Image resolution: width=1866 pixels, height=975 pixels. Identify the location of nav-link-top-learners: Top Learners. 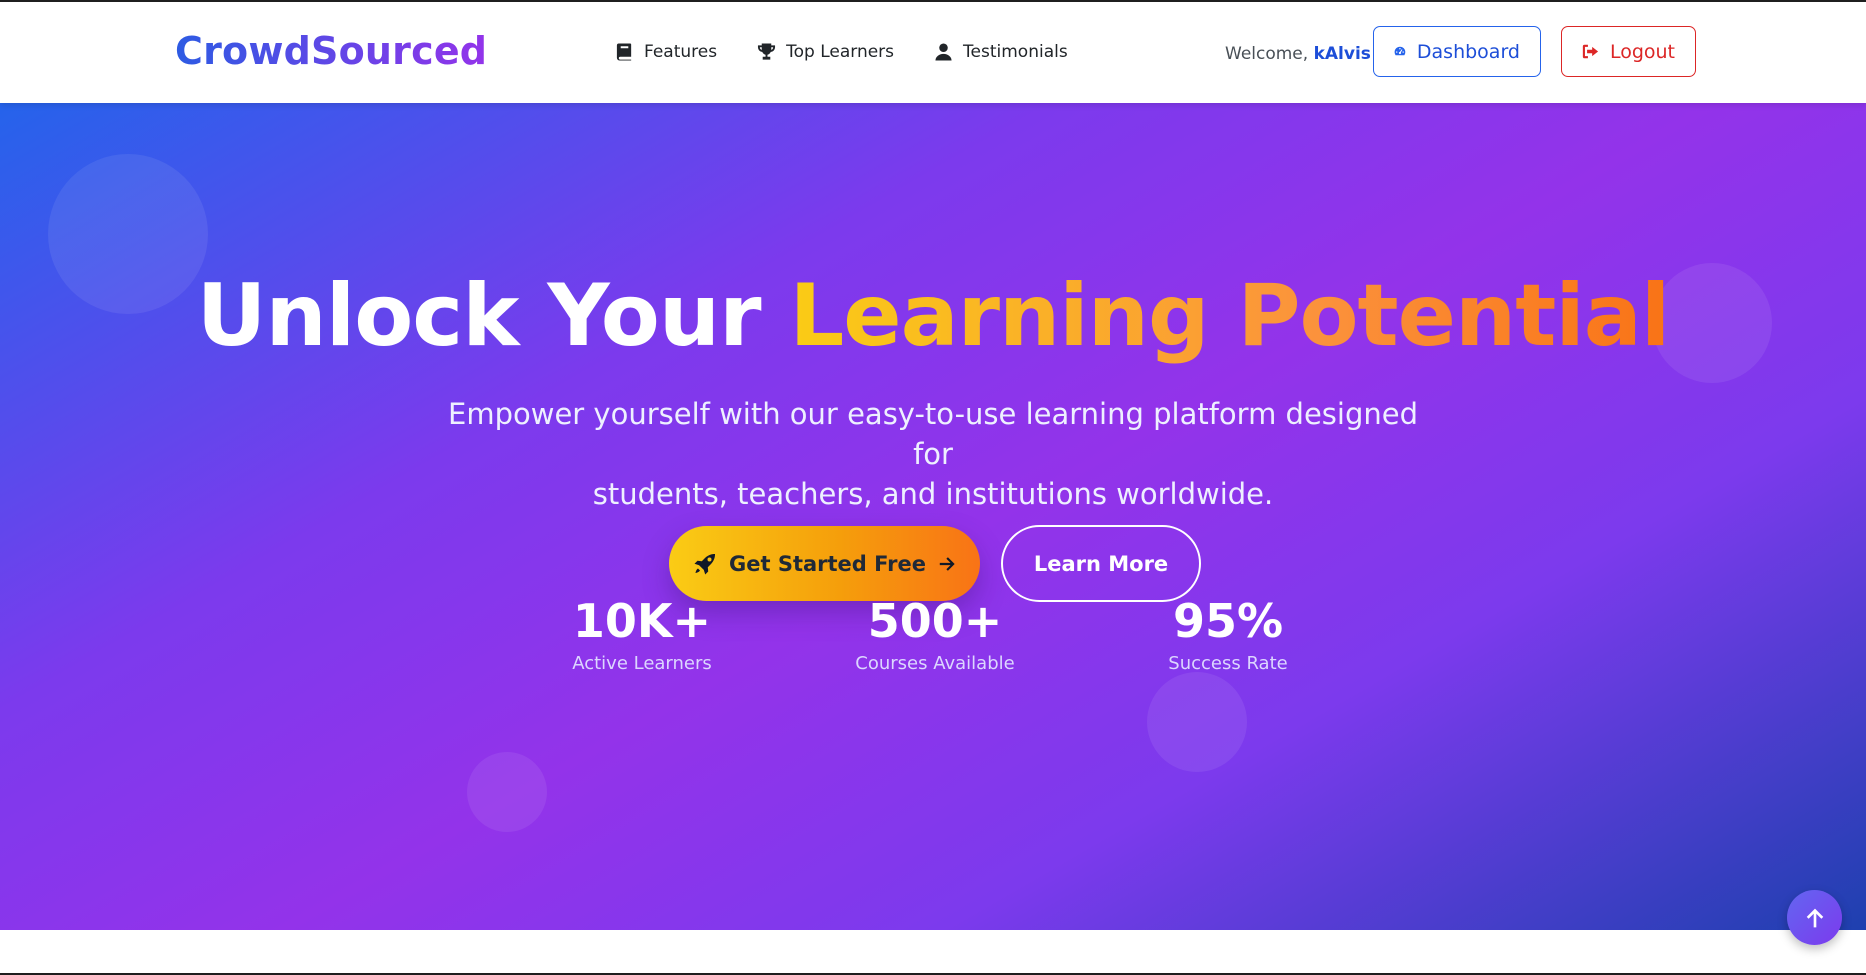
(825, 52).